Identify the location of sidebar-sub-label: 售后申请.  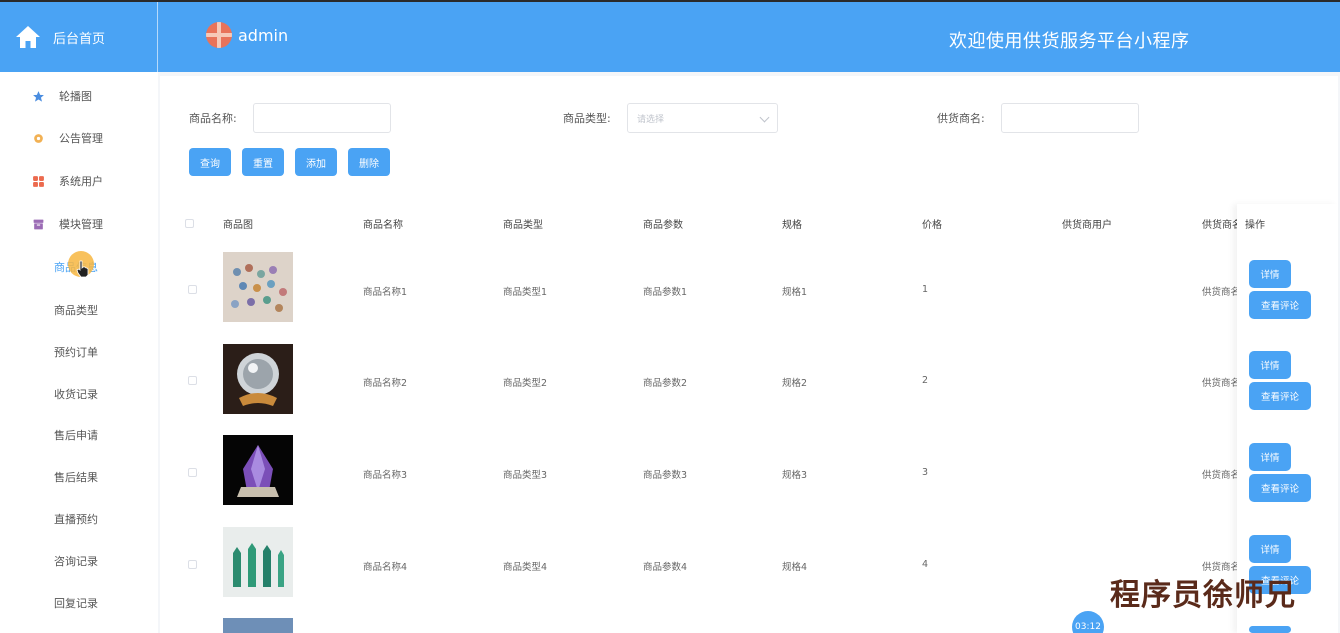
(76, 435).